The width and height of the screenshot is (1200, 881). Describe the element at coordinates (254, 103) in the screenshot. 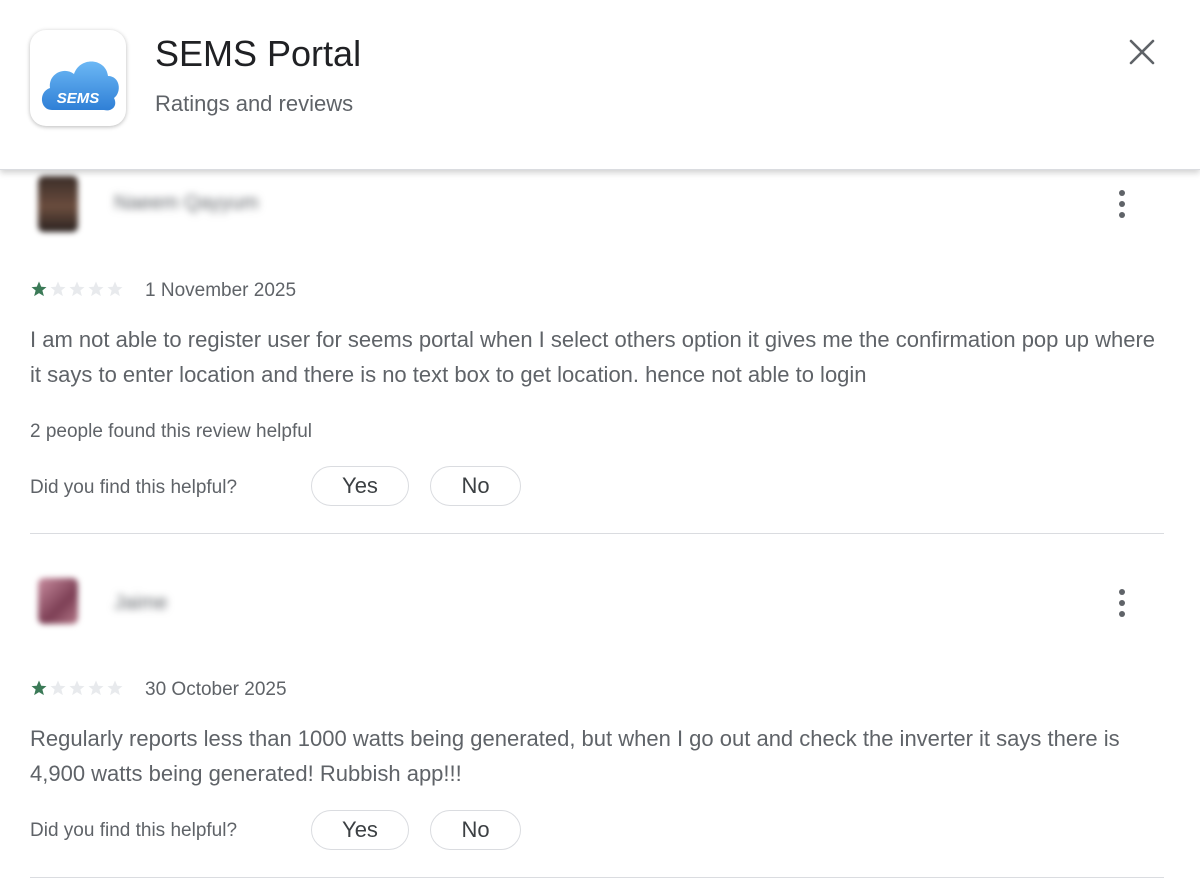

I see `page-subtitle: Ratings and reviews` at that location.